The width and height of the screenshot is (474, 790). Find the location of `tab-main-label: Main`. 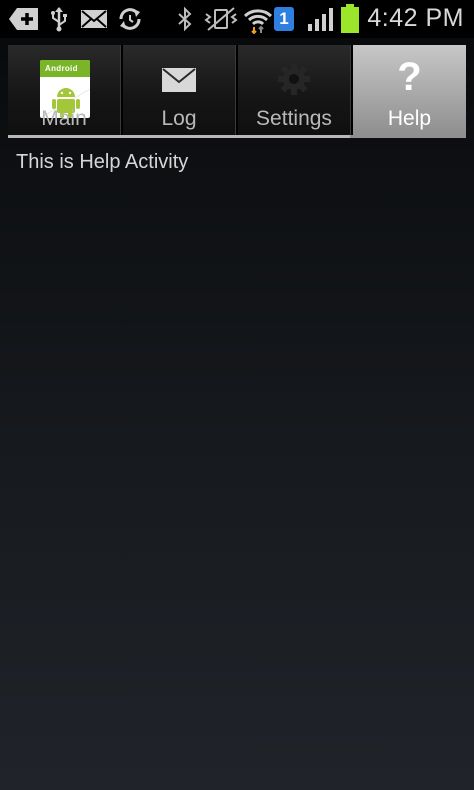

tab-main-label: Main is located at coordinates (64, 118).